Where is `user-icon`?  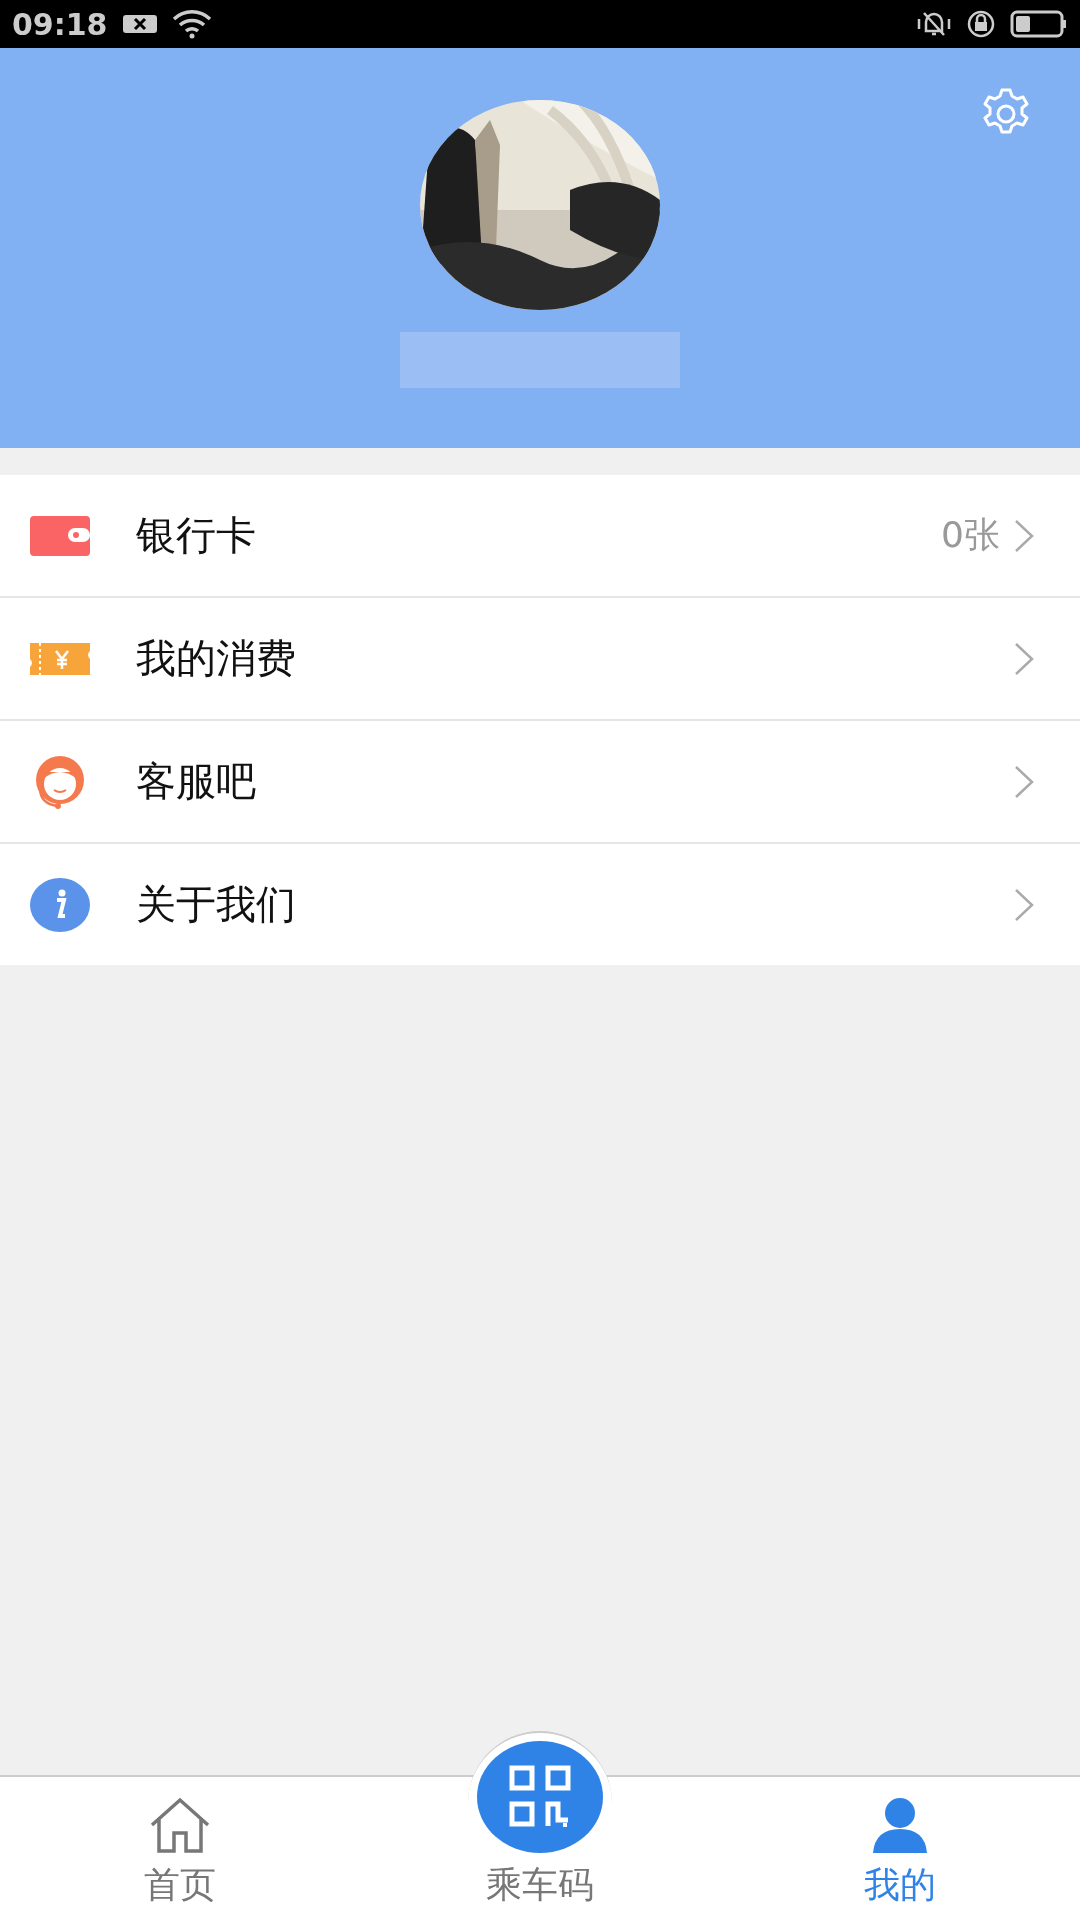
user-icon is located at coordinates (900, 1825).